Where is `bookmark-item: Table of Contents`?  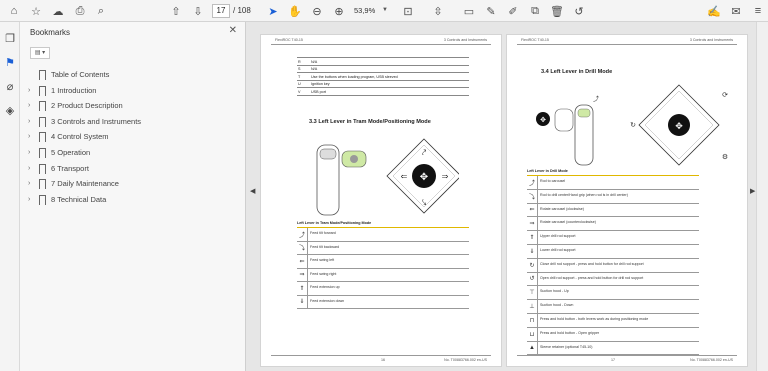 bookmark-item: Table of Contents is located at coordinates (133, 76).